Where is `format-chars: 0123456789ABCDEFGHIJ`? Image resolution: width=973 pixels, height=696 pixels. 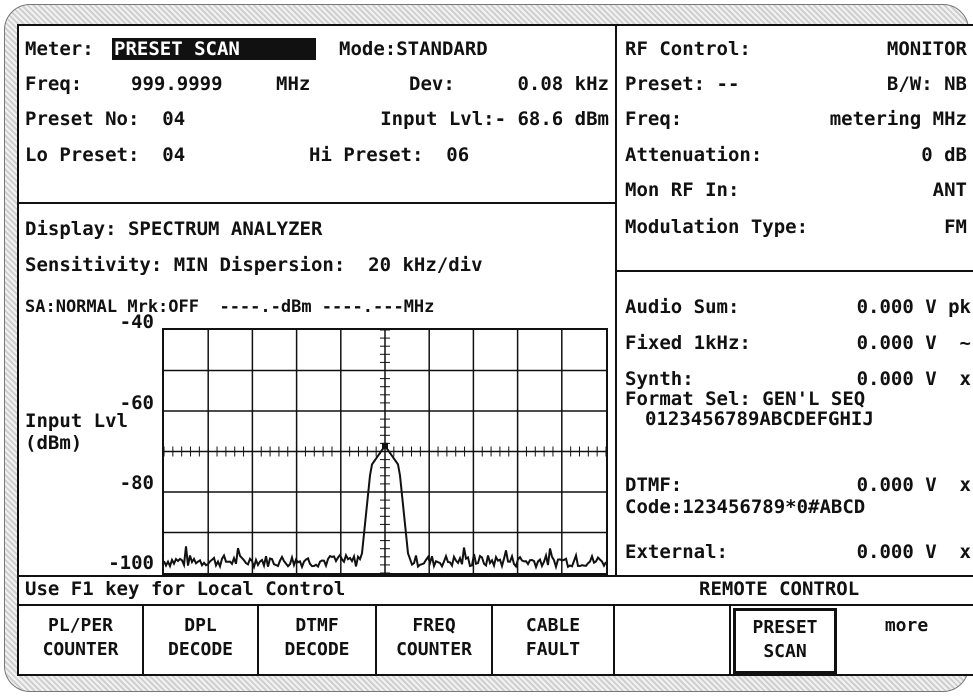
format-chars: 0123456789ABCDEFGHIJ is located at coordinates (759, 419).